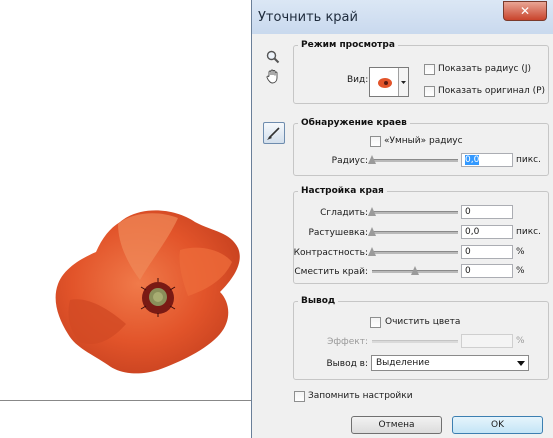 The width and height of the screenshot is (553, 438). What do you see at coordinates (372, 211) in the screenshot?
I see `smooth-slider-thumb` at bounding box center [372, 211].